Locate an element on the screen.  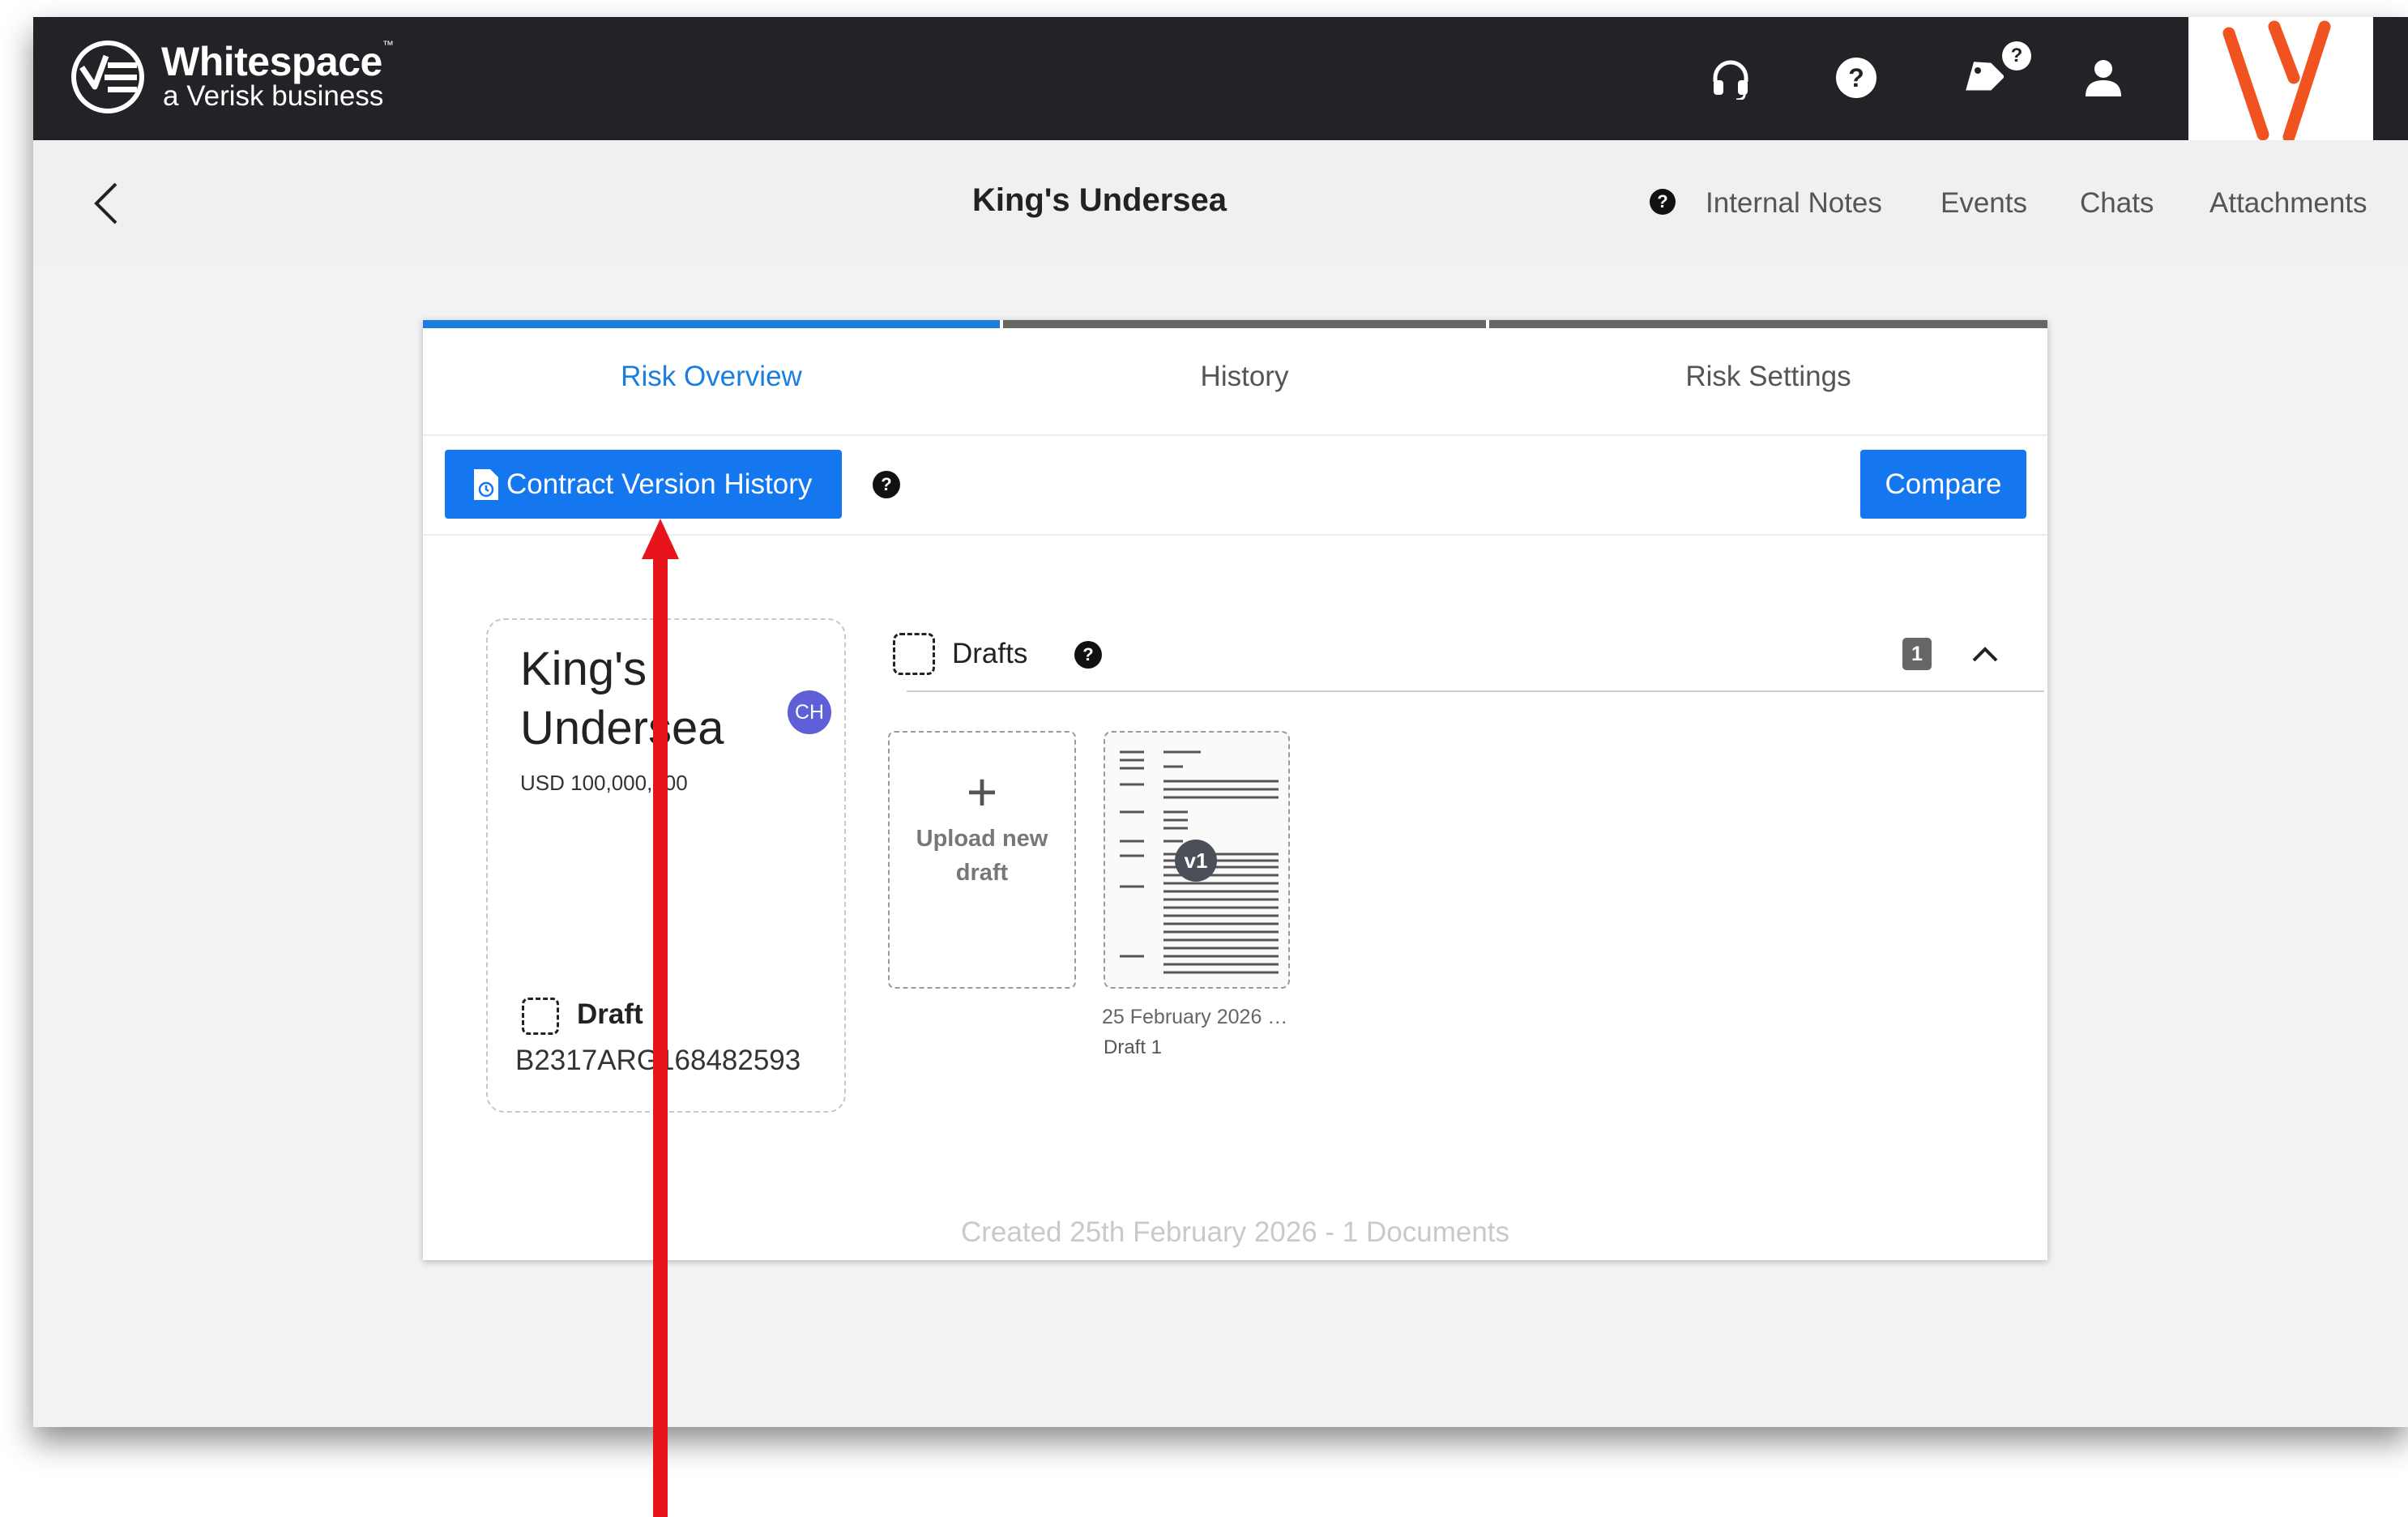
draft-document-thumbnail: v1 is located at coordinates (1197, 860).